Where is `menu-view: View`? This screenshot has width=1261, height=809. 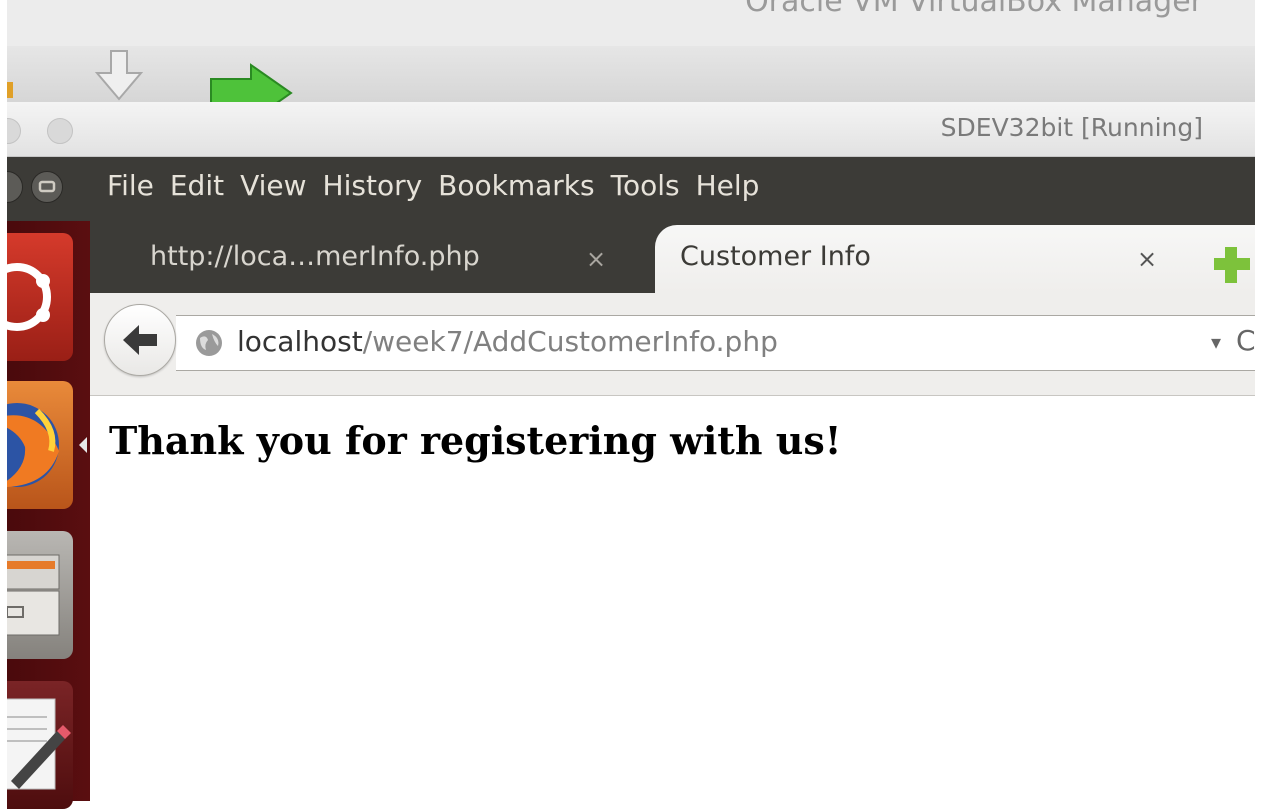
menu-view: View is located at coordinates (280, 185).